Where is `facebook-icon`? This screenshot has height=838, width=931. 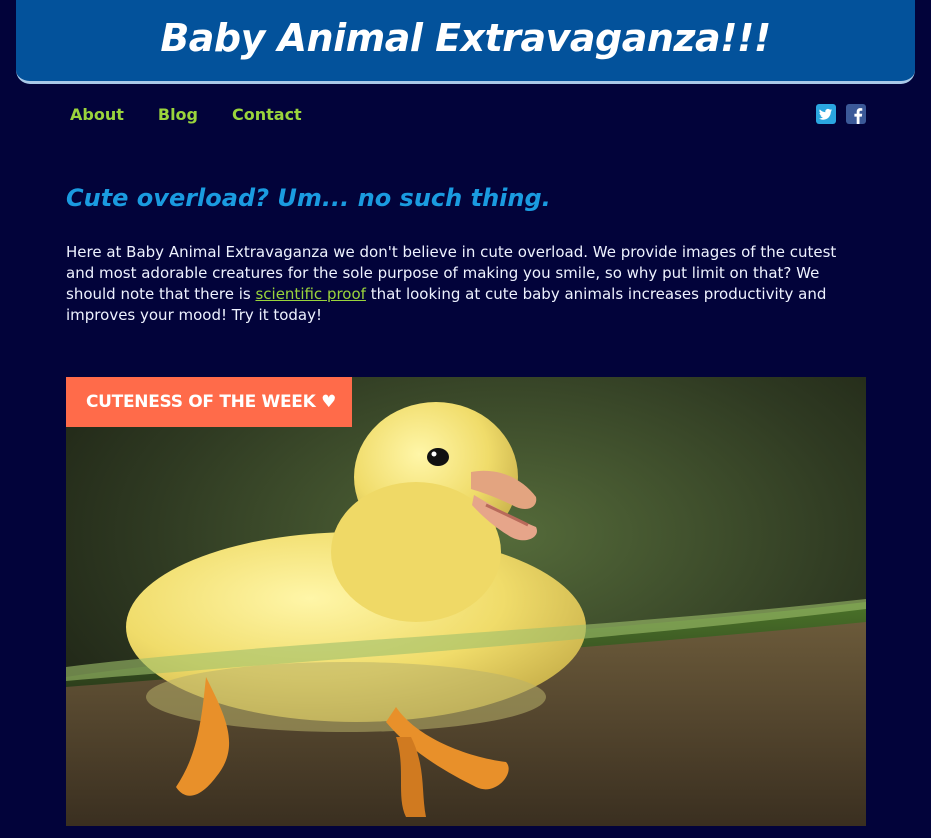 facebook-icon is located at coordinates (856, 114).